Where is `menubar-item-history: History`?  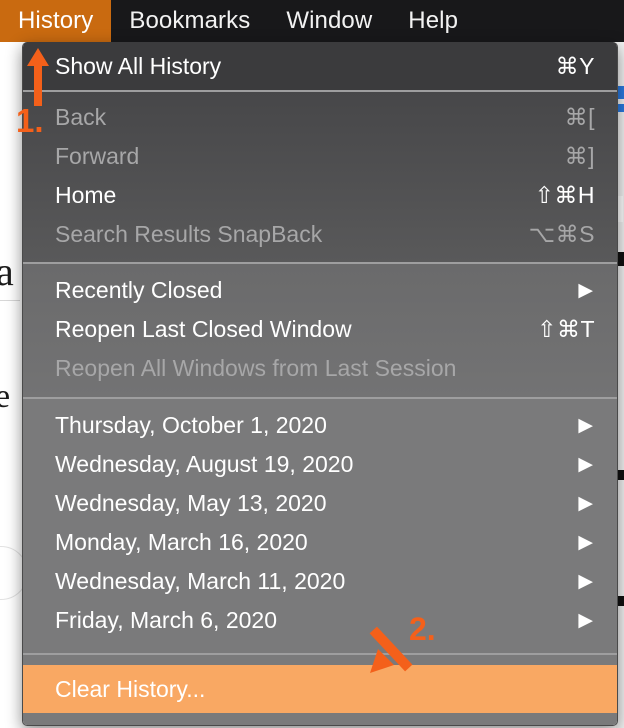 menubar-item-history: History is located at coordinates (56, 21).